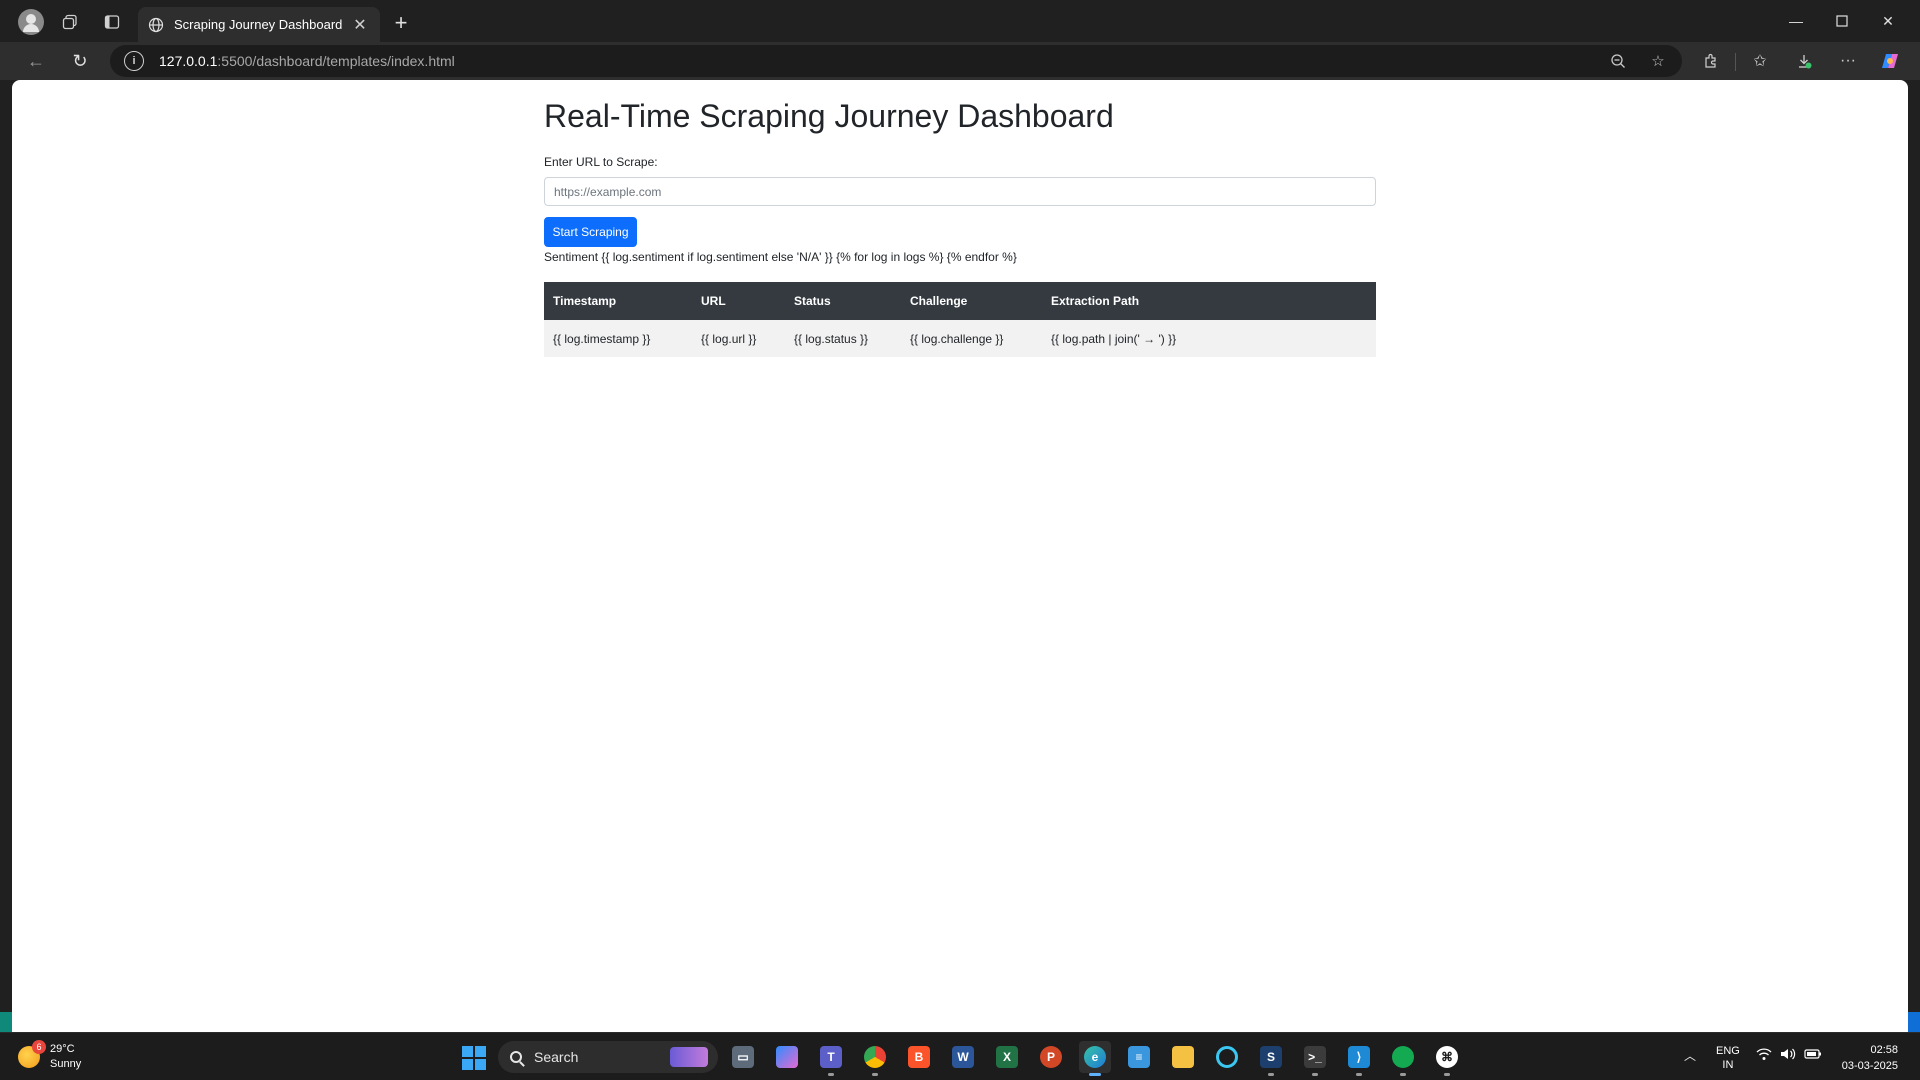  I want to click on system-tray, so click(1789, 1055).